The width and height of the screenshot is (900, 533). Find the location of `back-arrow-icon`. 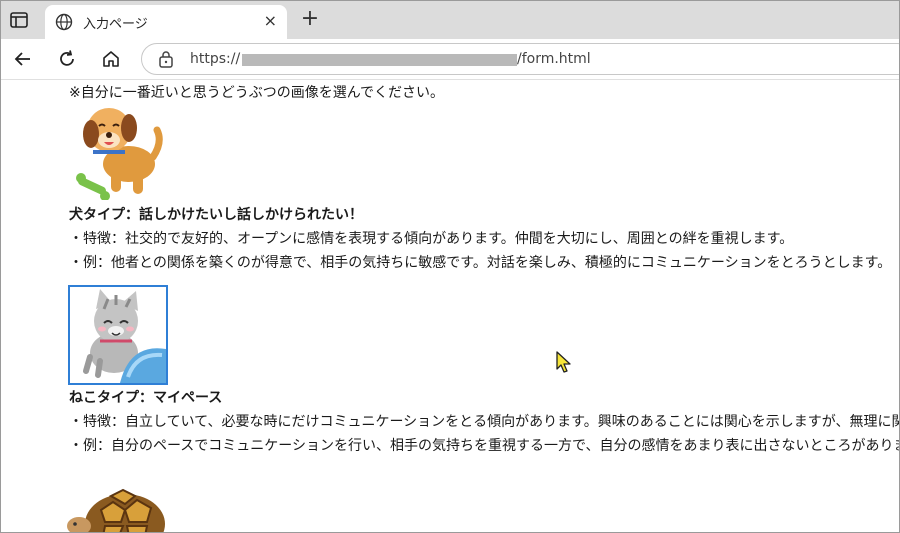

back-arrow-icon is located at coordinates (22, 59).